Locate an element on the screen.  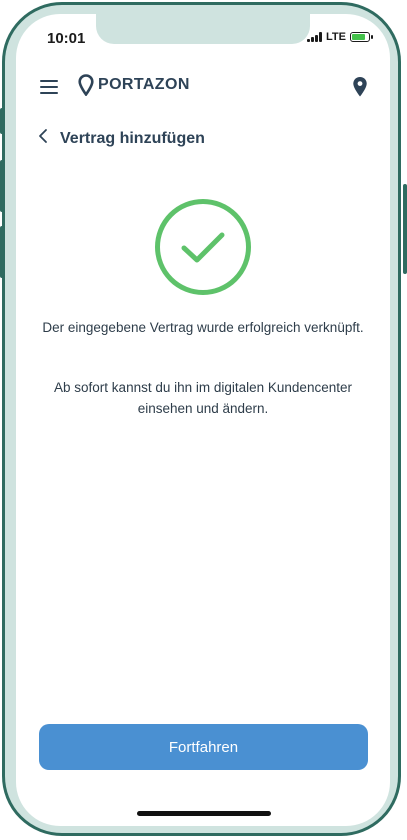
device-notch is located at coordinates (203, 29).